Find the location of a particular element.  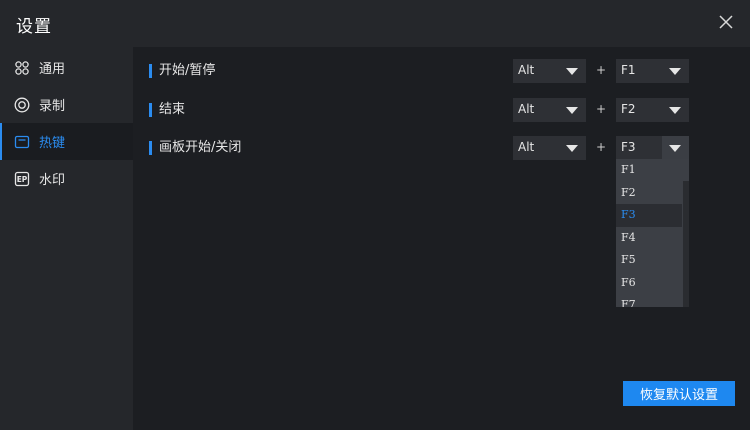

close-button is located at coordinates (726, 22).